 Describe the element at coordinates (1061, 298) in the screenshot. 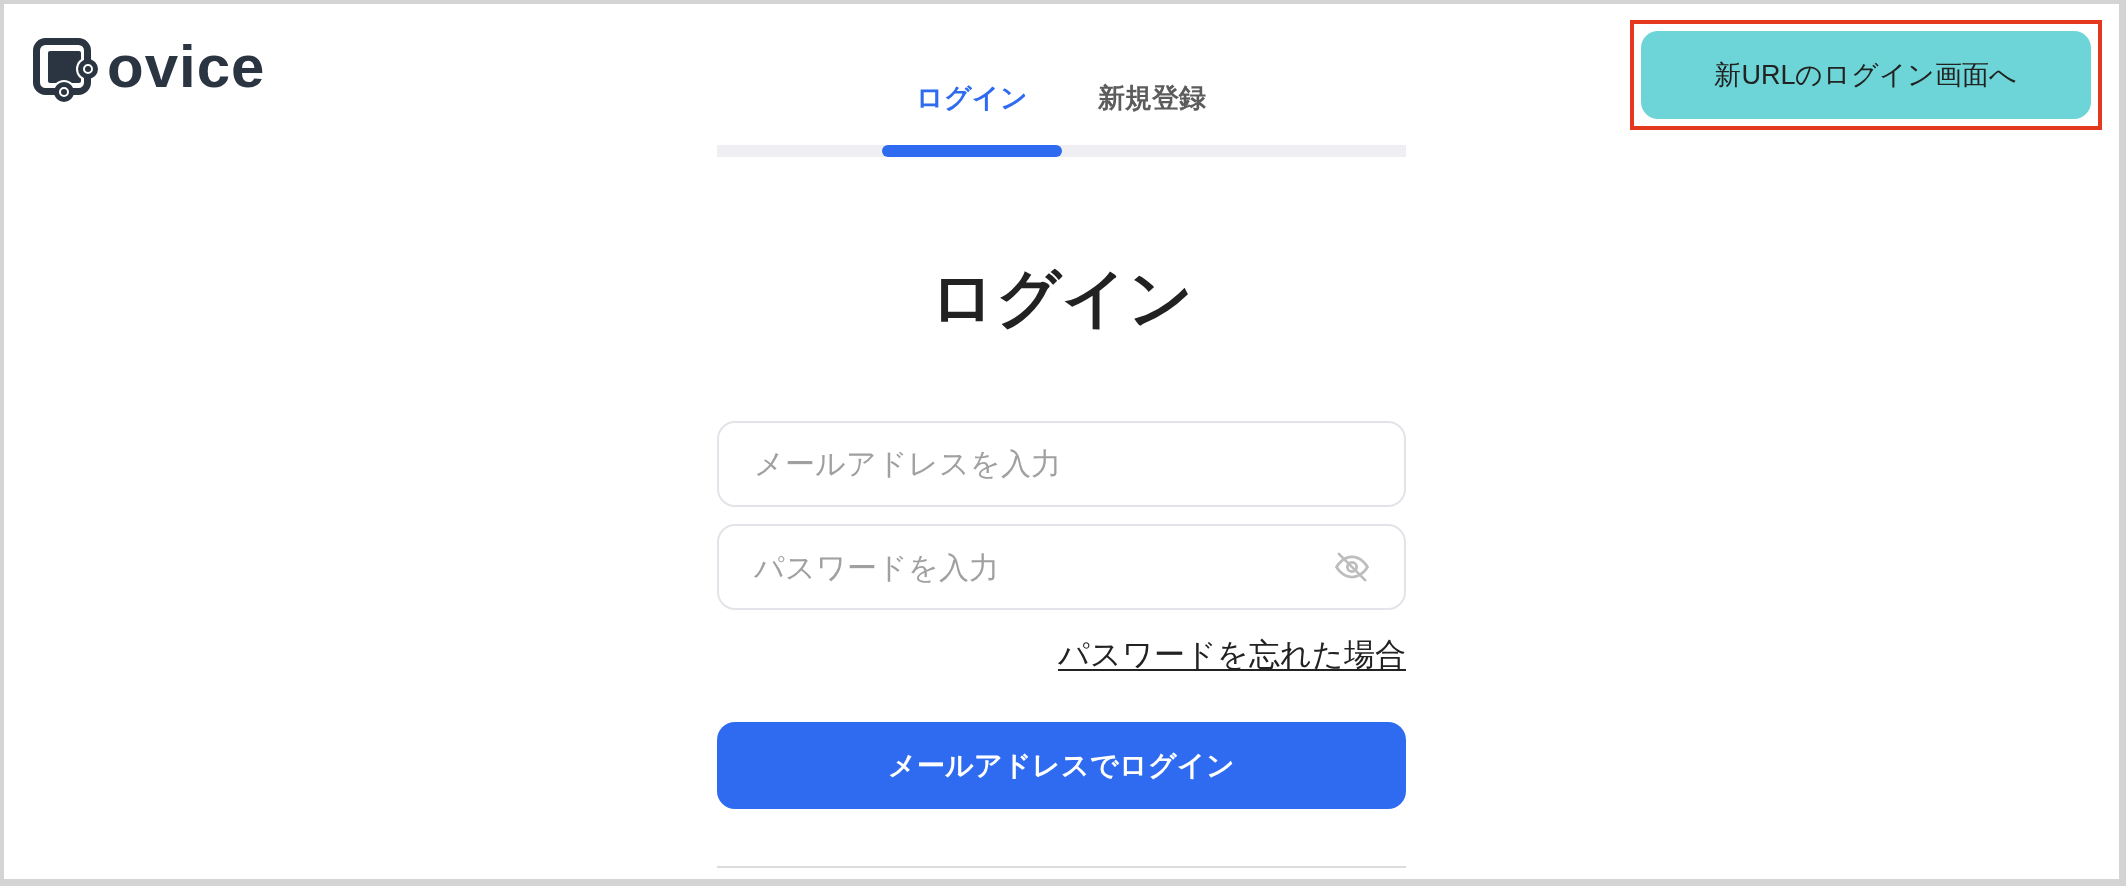

I see `page-heading: ログイン` at that location.